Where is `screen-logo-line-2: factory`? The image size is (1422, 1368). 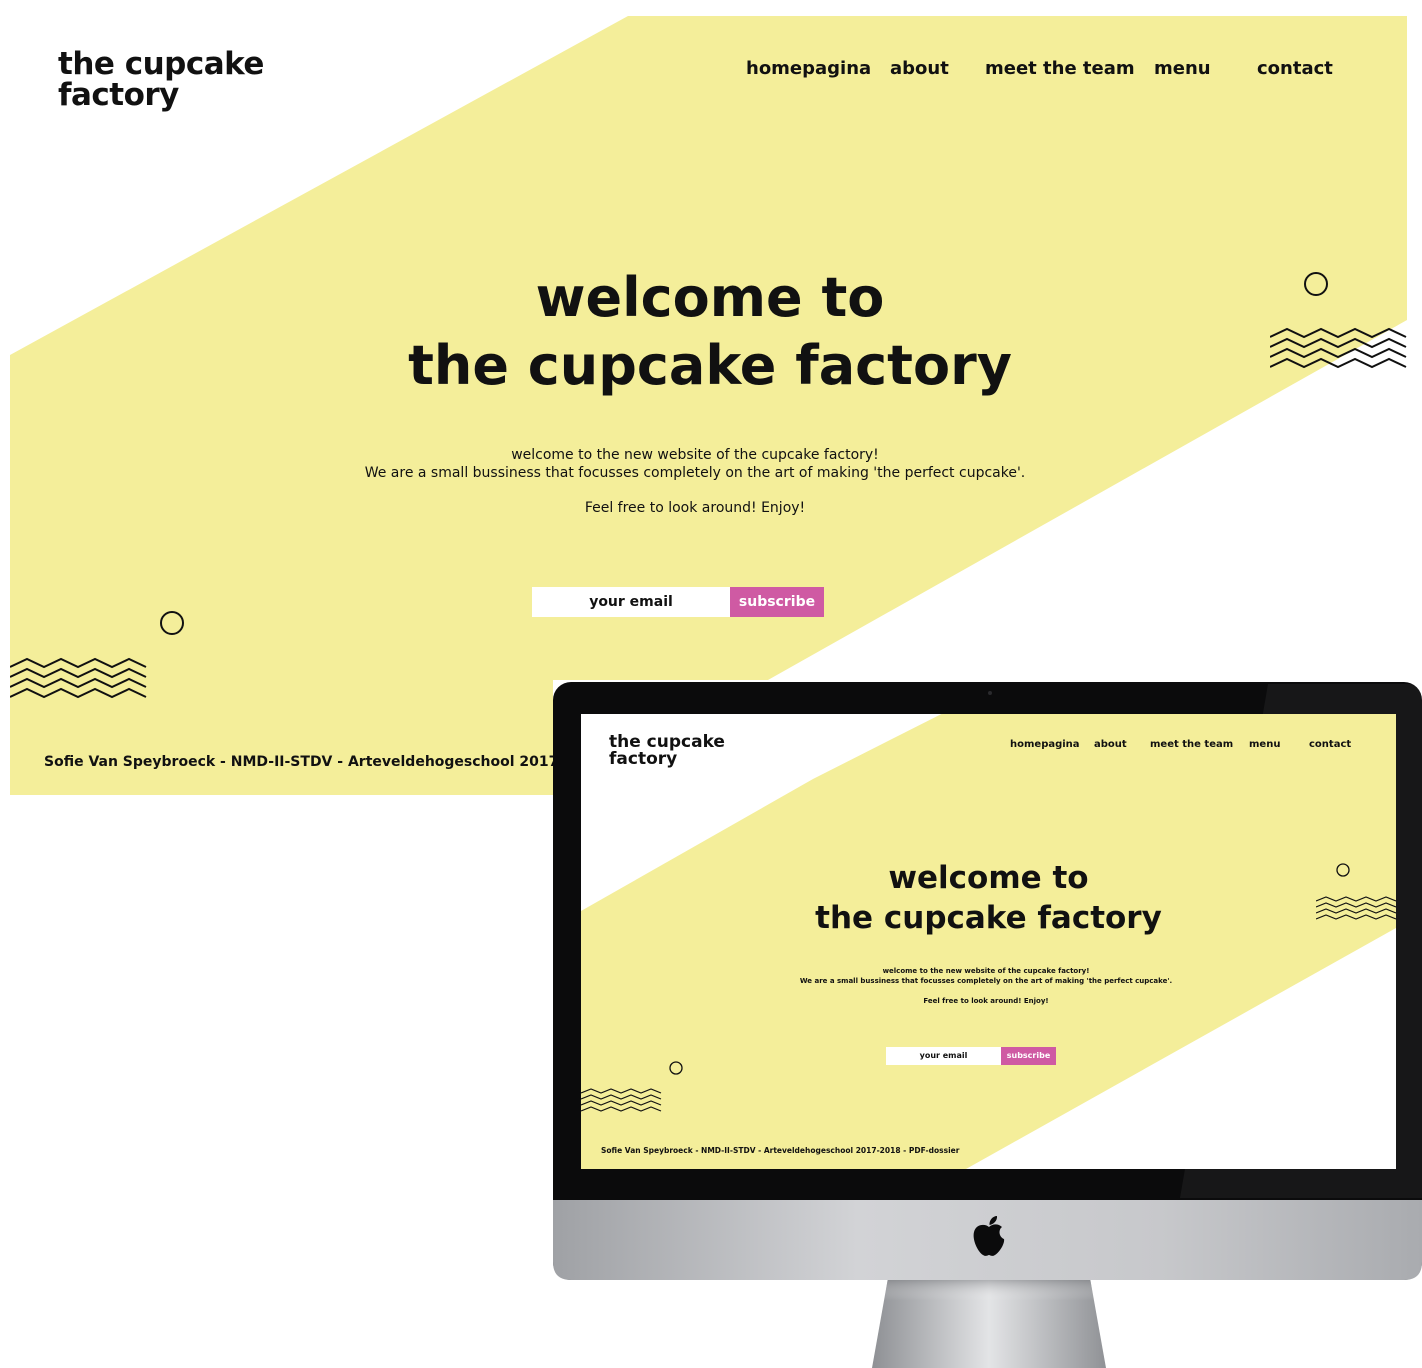
screen-logo-line-2: factory is located at coordinates (643, 759).